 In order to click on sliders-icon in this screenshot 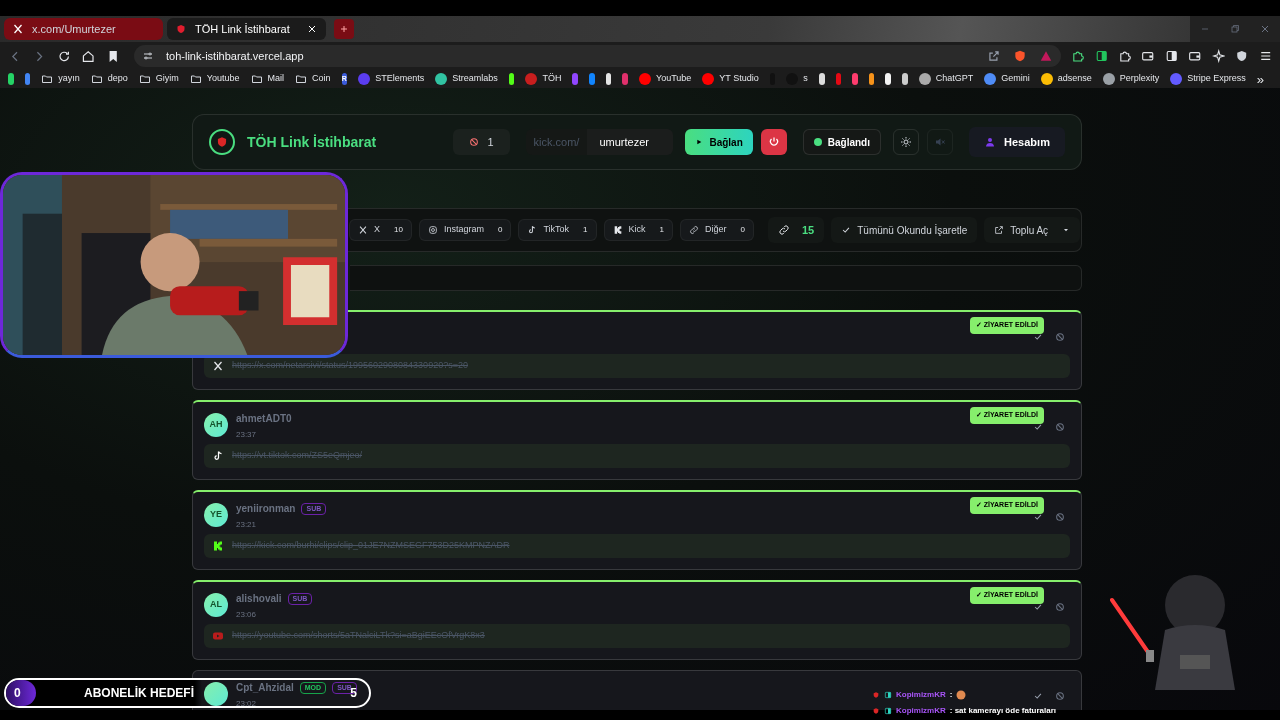, I will do `click(148, 56)`.